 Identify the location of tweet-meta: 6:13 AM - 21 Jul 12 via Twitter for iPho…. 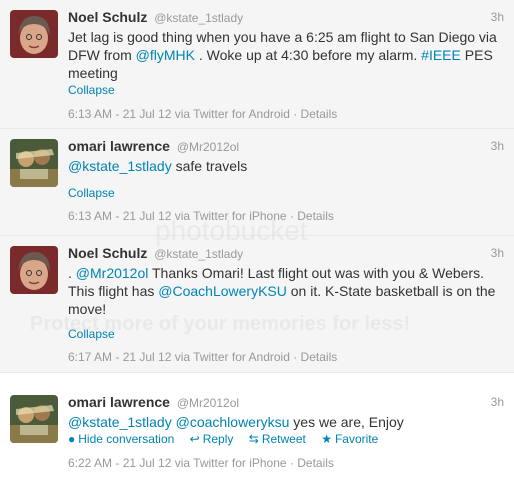
(201, 216).